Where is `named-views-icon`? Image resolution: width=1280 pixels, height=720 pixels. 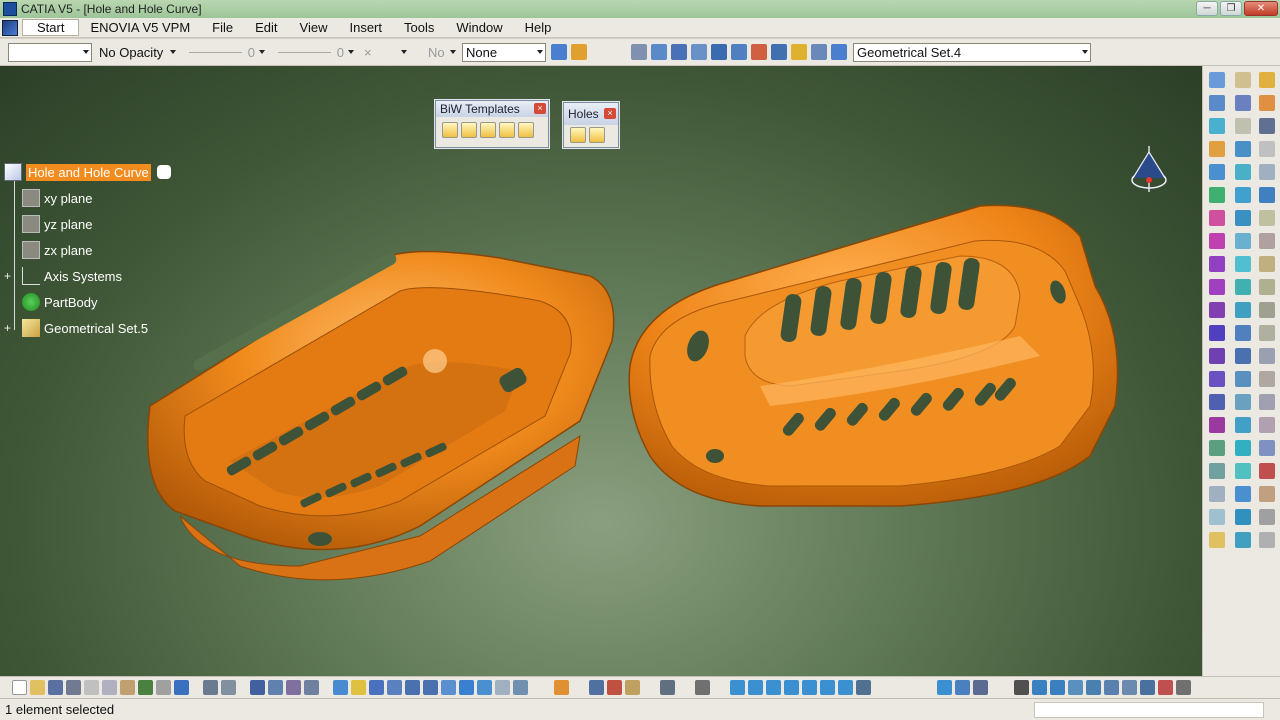
named-views-icon is located at coordinates (863, 687).